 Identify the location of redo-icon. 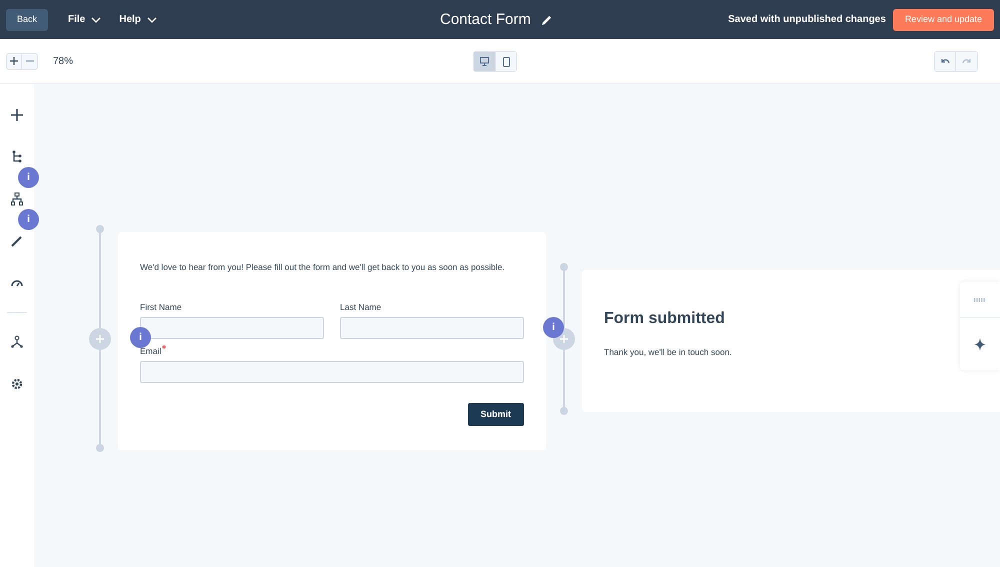
(966, 61).